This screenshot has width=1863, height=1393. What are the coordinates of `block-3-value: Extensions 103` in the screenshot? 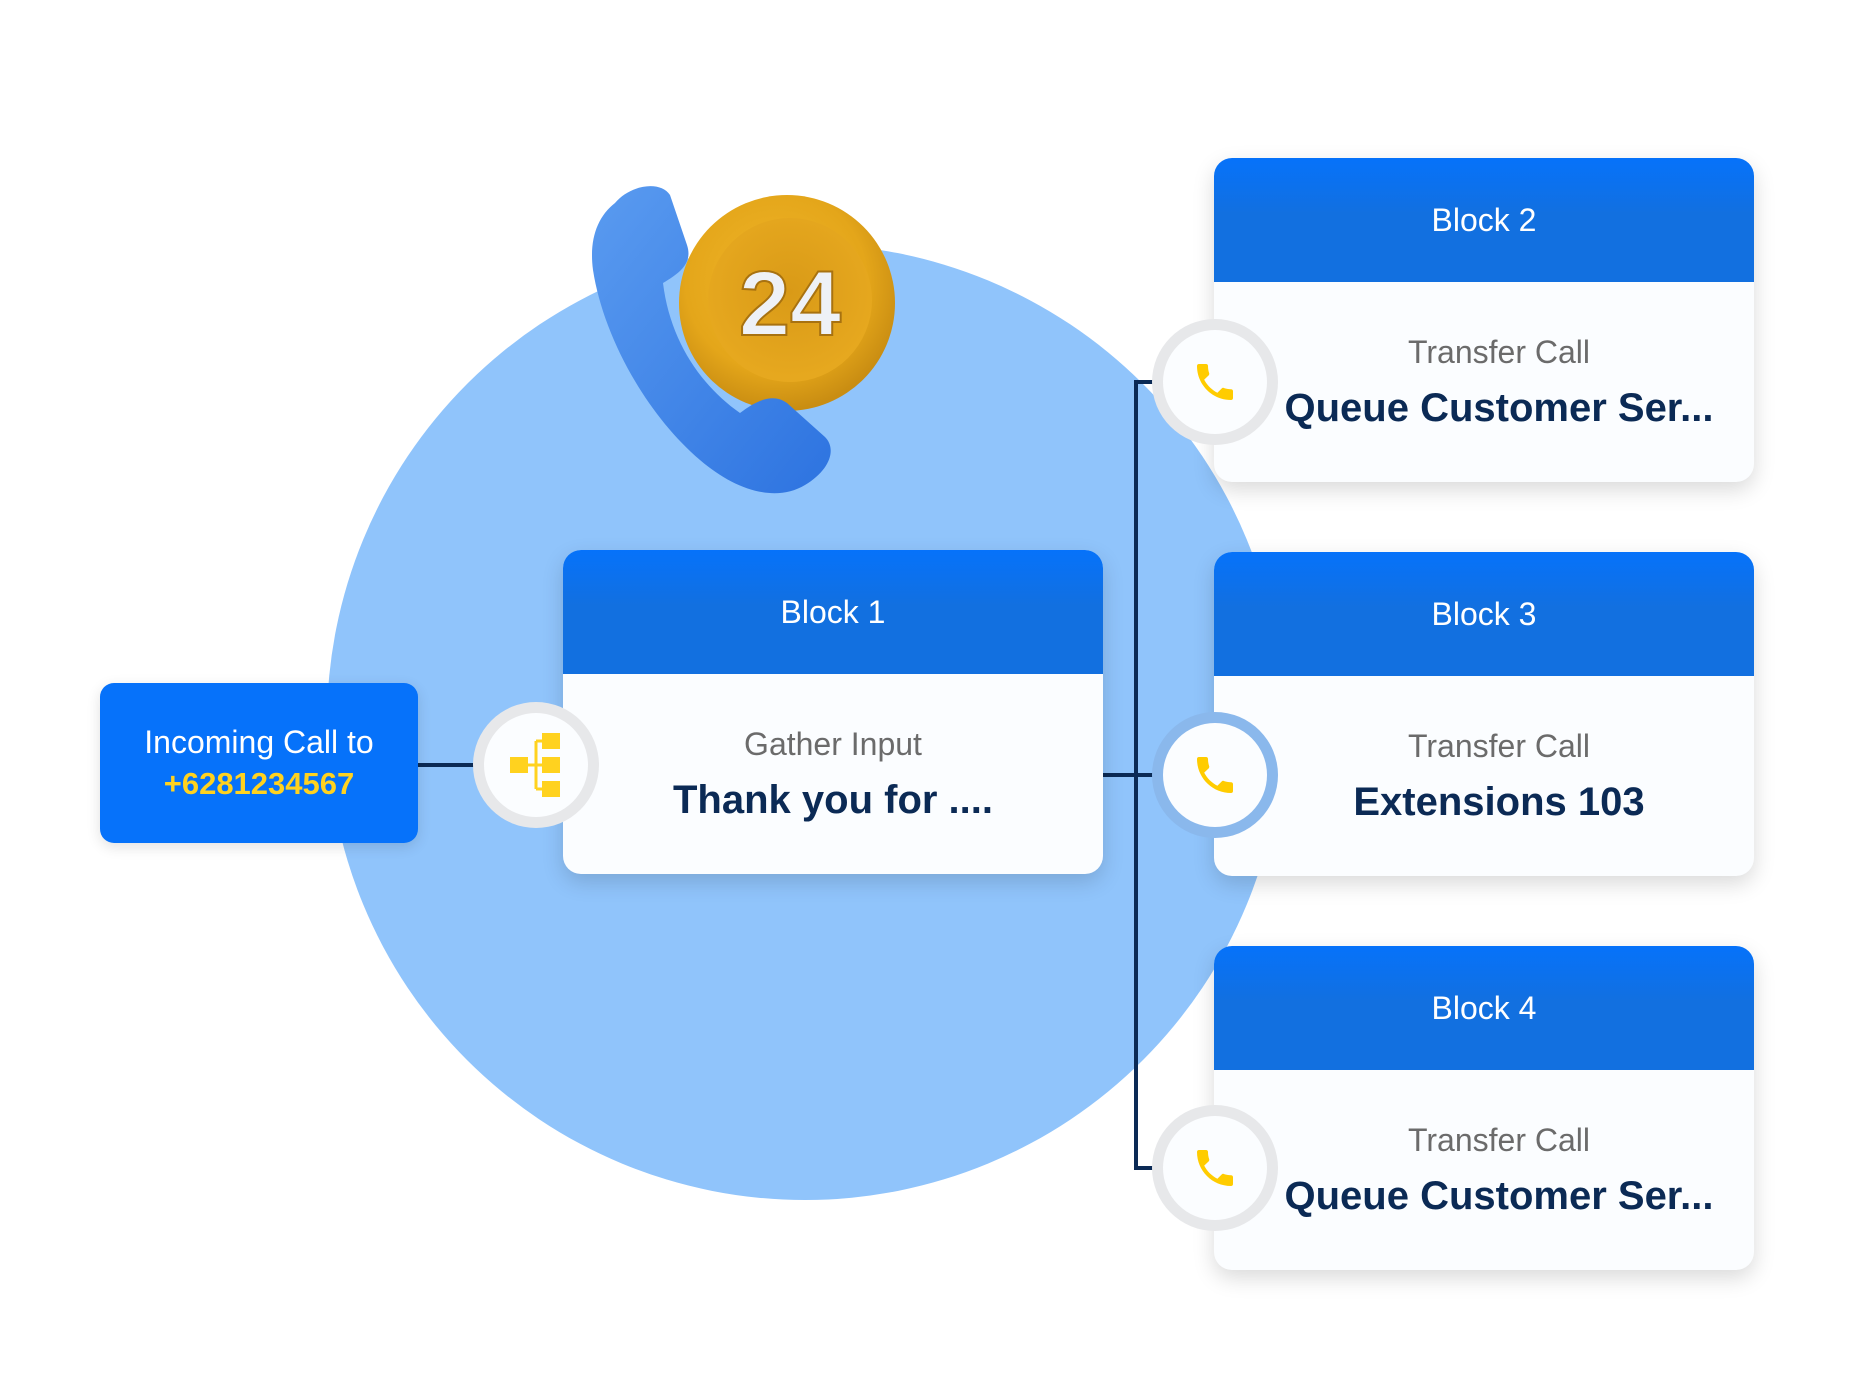 It's located at (1499, 802).